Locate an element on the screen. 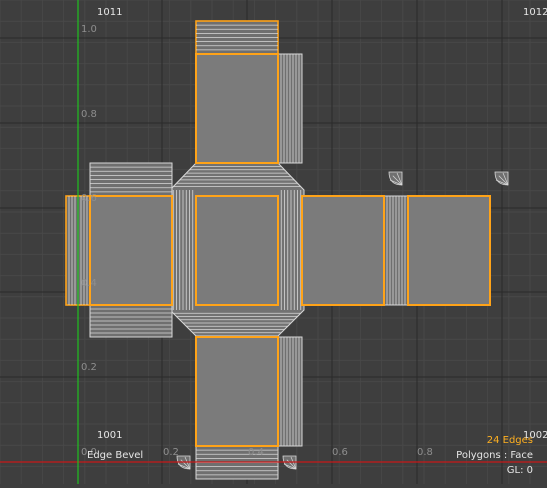 The image size is (547, 488). u-tick-label: 0.4 is located at coordinates (256, 452).